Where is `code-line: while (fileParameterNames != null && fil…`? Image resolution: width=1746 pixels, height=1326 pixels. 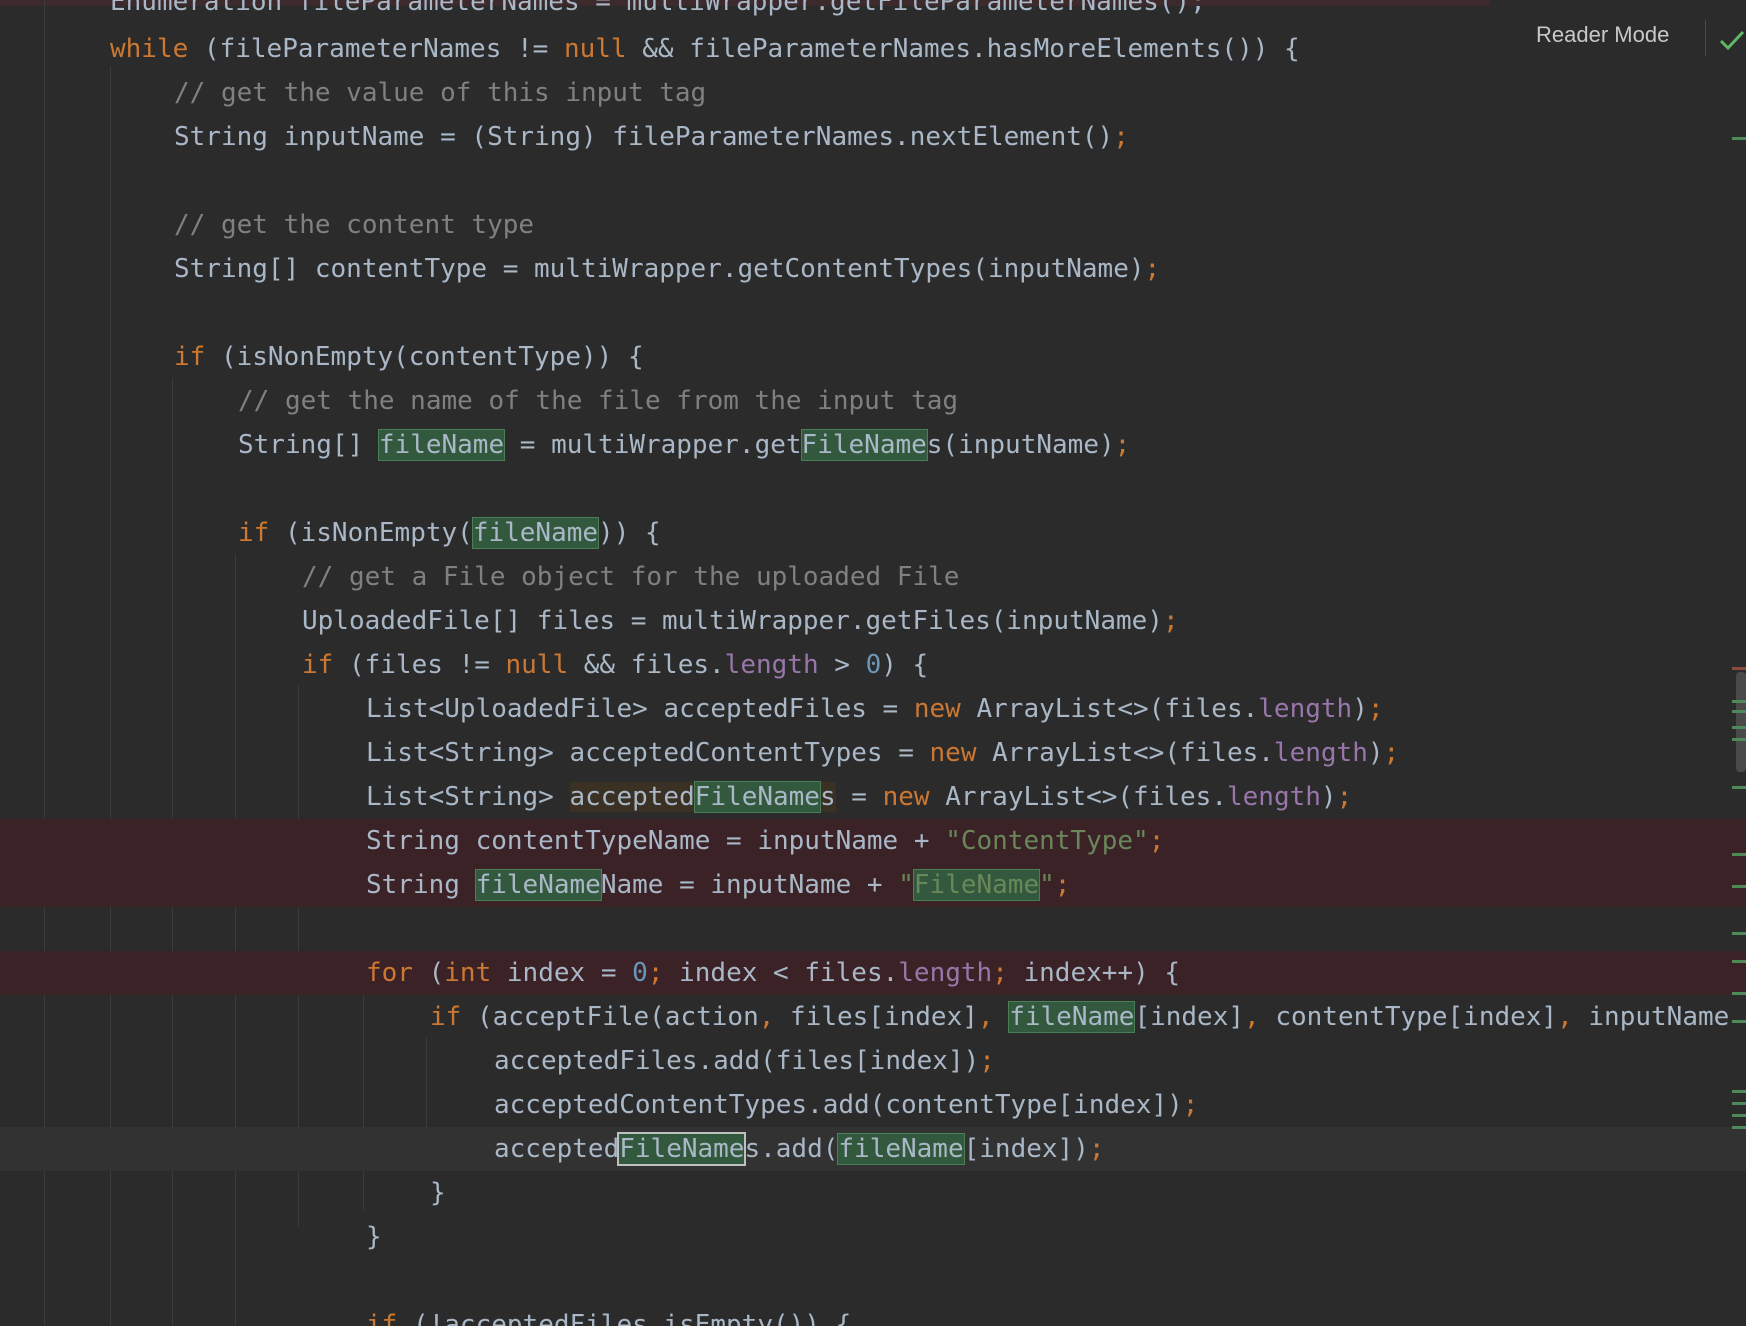
code-line: while (fileParameterNames != null && fil… is located at coordinates (873, 49).